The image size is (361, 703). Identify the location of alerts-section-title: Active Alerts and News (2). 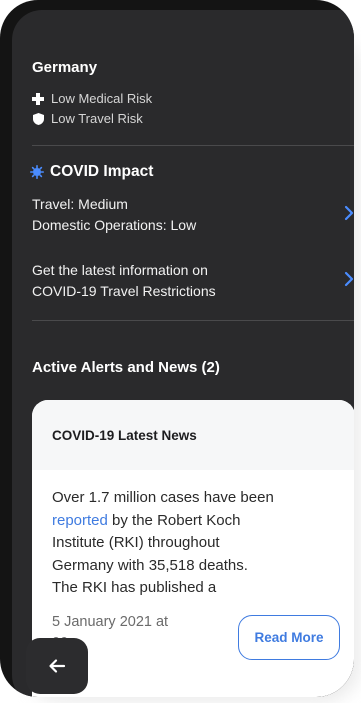
(126, 367).